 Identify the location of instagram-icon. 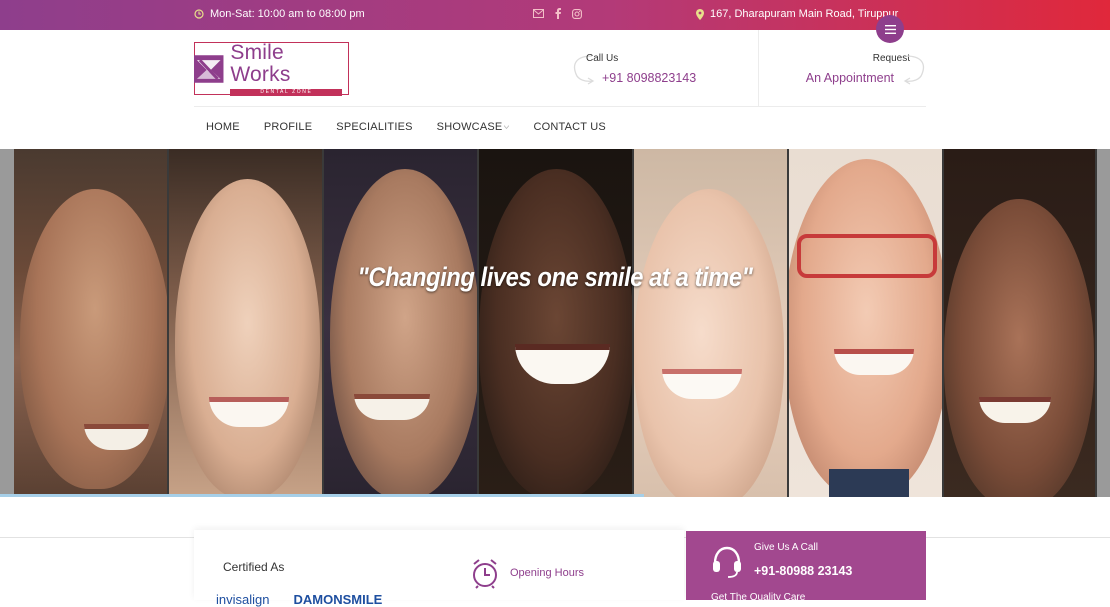
(577, 13).